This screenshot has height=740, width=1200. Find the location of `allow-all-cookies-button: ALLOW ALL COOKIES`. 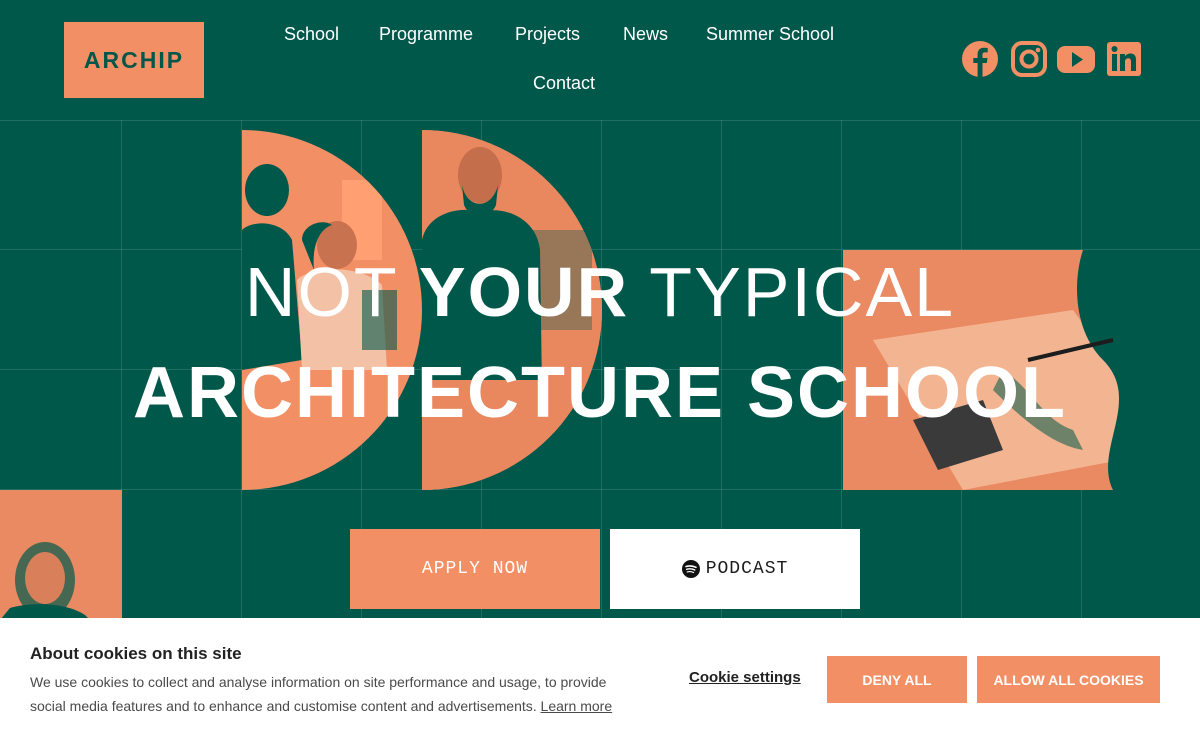

allow-all-cookies-button: ALLOW ALL COOKIES is located at coordinates (1068, 679).